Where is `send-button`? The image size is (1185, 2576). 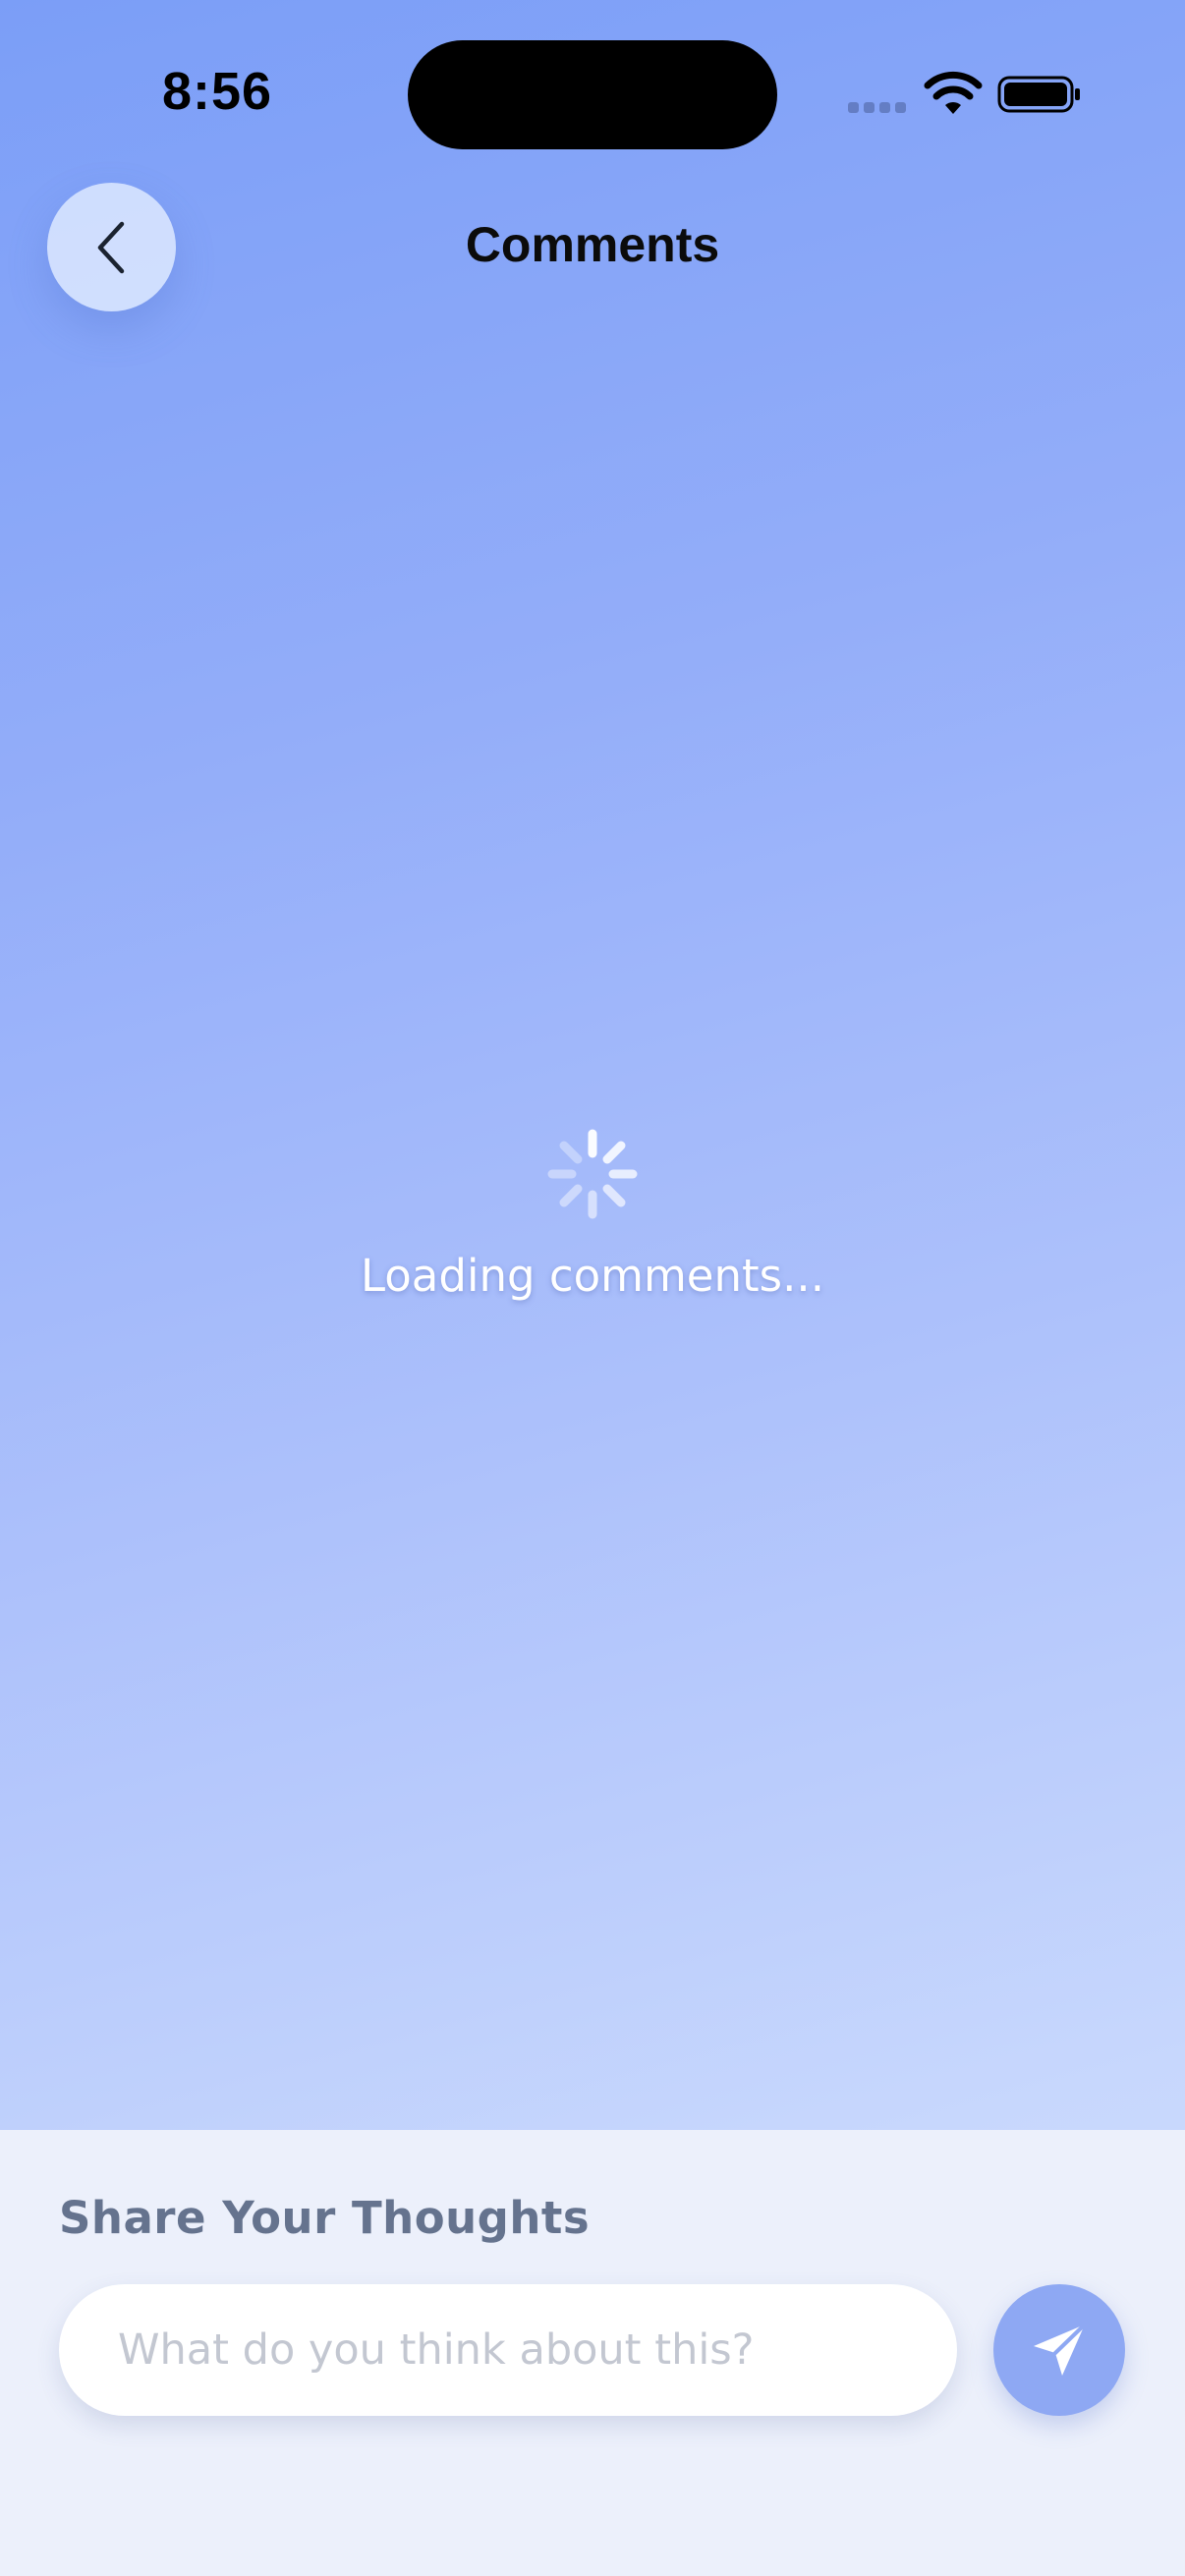
send-button is located at coordinates (1059, 2350).